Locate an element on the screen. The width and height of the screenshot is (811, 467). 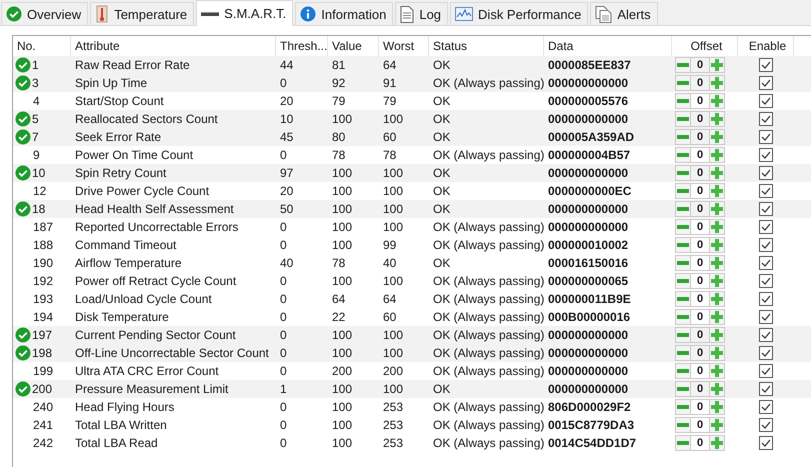
table-cell: 0 is located at coordinates (283, 299).